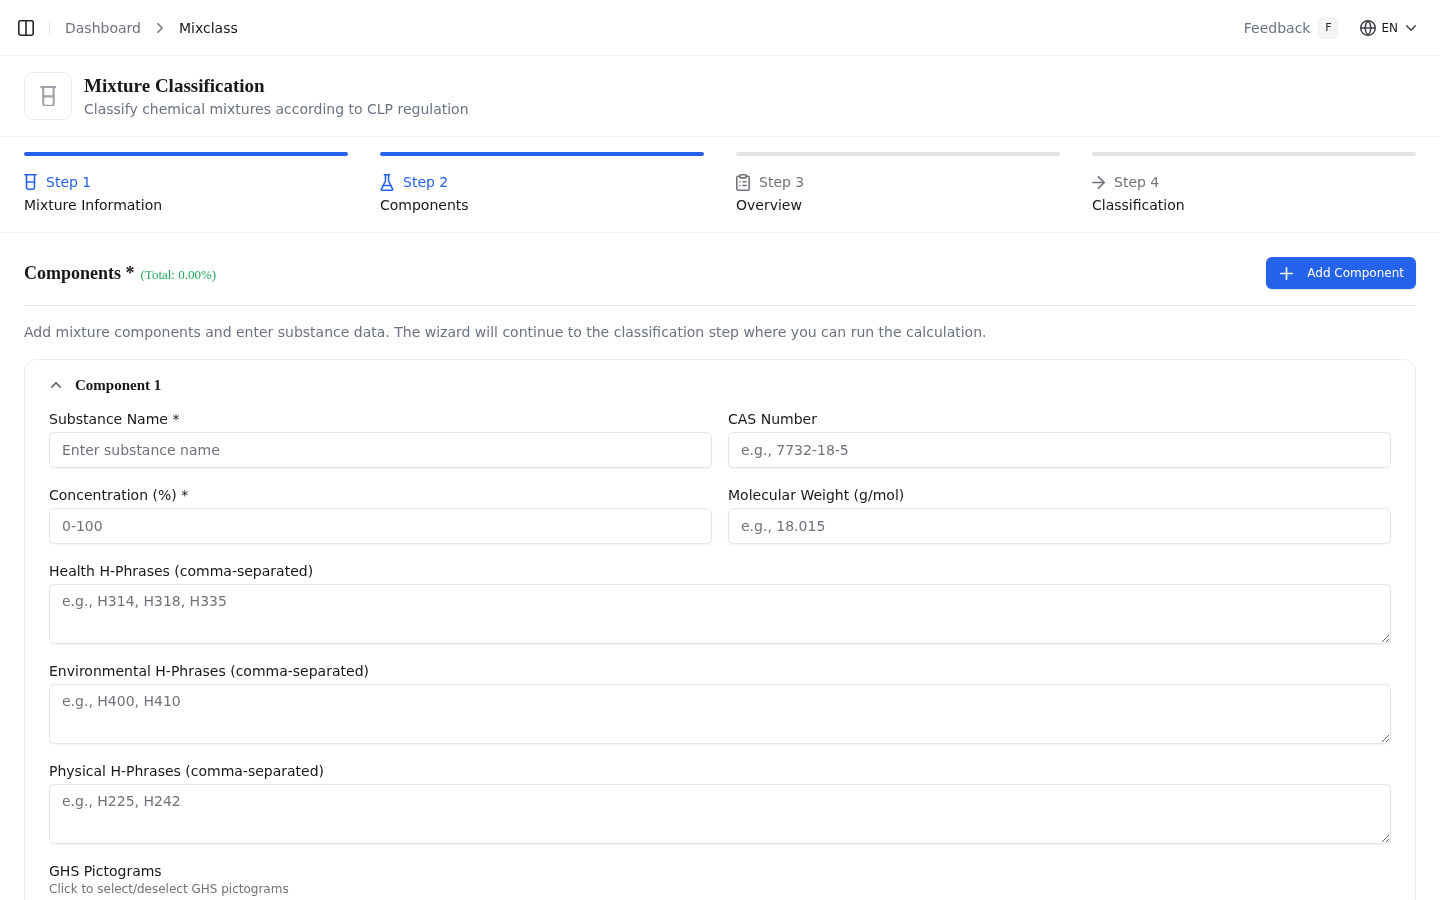 Image resolution: width=1440 pixels, height=900 pixels. What do you see at coordinates (720, 614) in the screenshot?
I see `textarea-field: e.g., H314, H318, H335` at bounding box center [720, 614].